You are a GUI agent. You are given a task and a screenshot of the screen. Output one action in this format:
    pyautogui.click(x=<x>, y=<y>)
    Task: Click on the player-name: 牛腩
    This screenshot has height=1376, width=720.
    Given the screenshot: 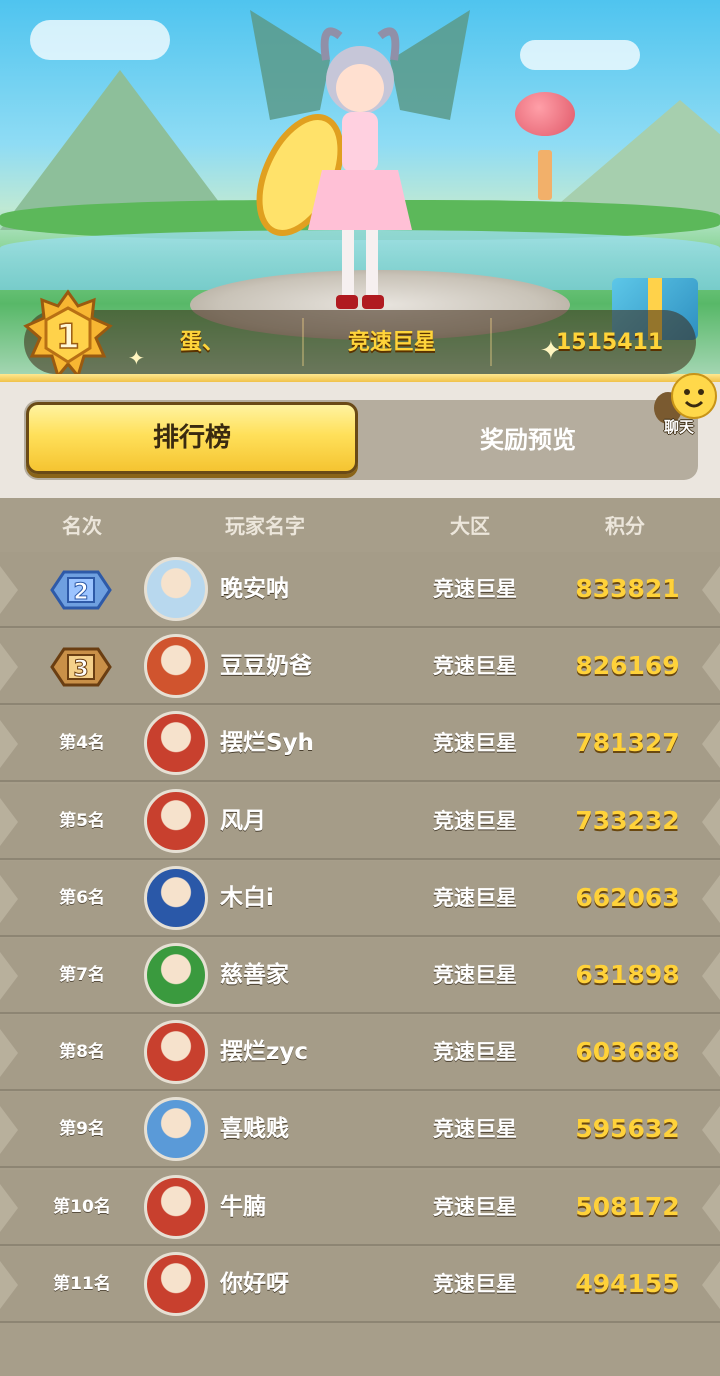 What is the action you would take?
    pyautogui.click(x=243, y=1206)
    